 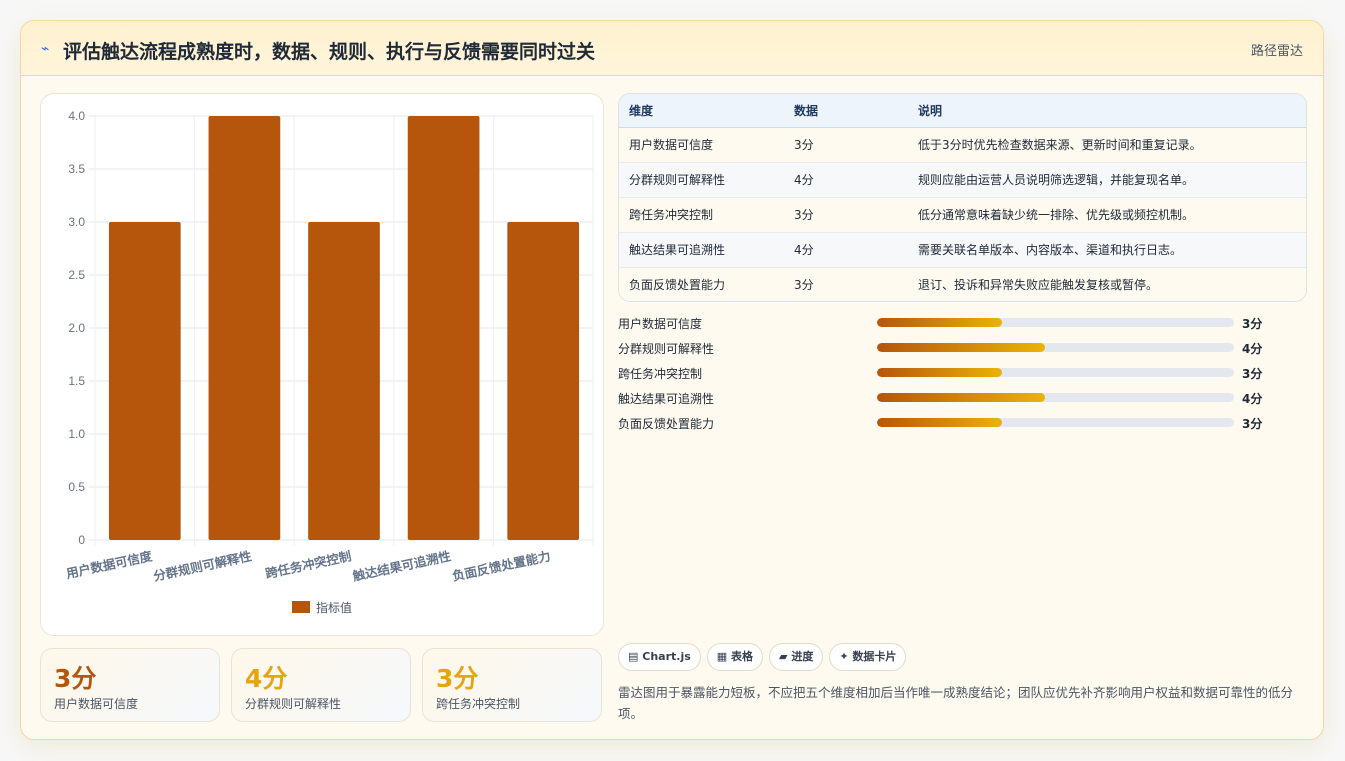 I want to click on trend-icon: ⌁, so click(x=45, y=49).